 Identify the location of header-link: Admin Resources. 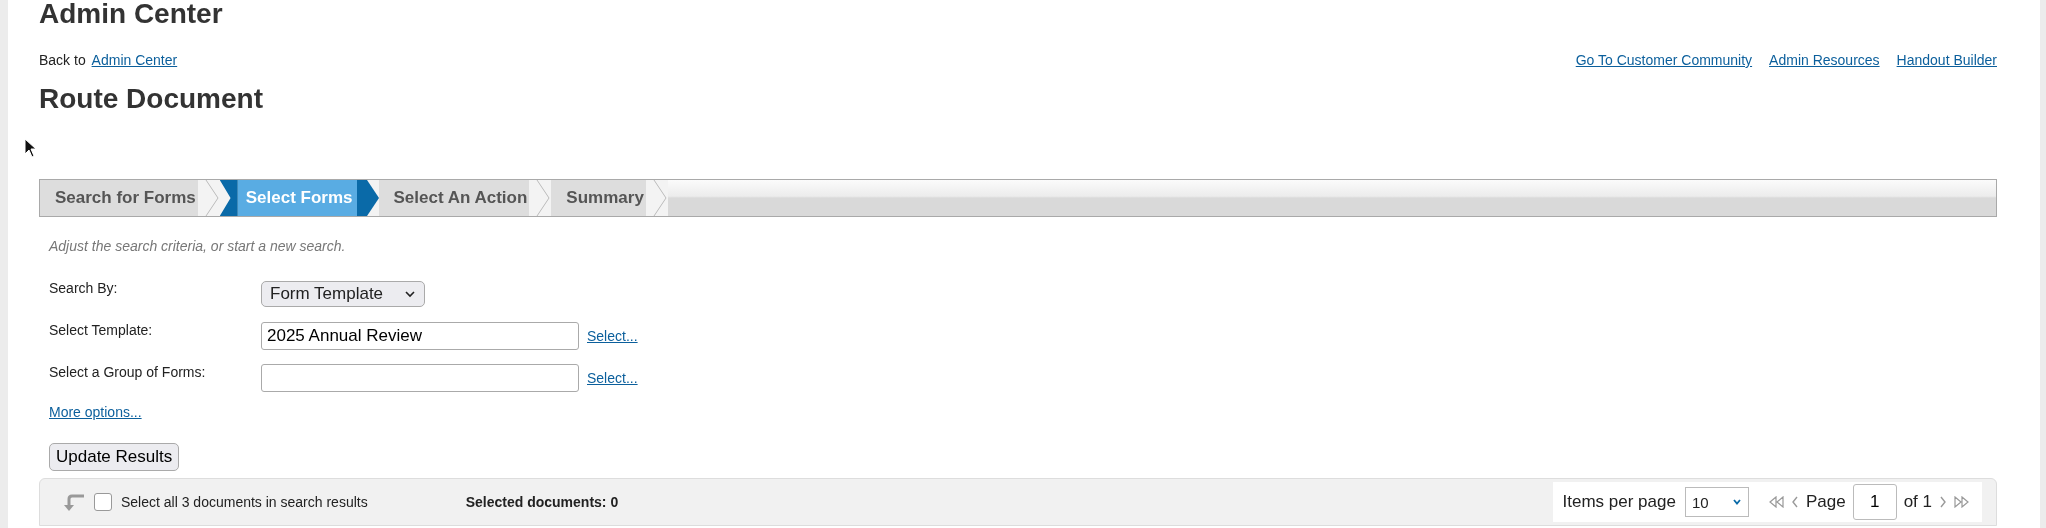
(1824, 60).